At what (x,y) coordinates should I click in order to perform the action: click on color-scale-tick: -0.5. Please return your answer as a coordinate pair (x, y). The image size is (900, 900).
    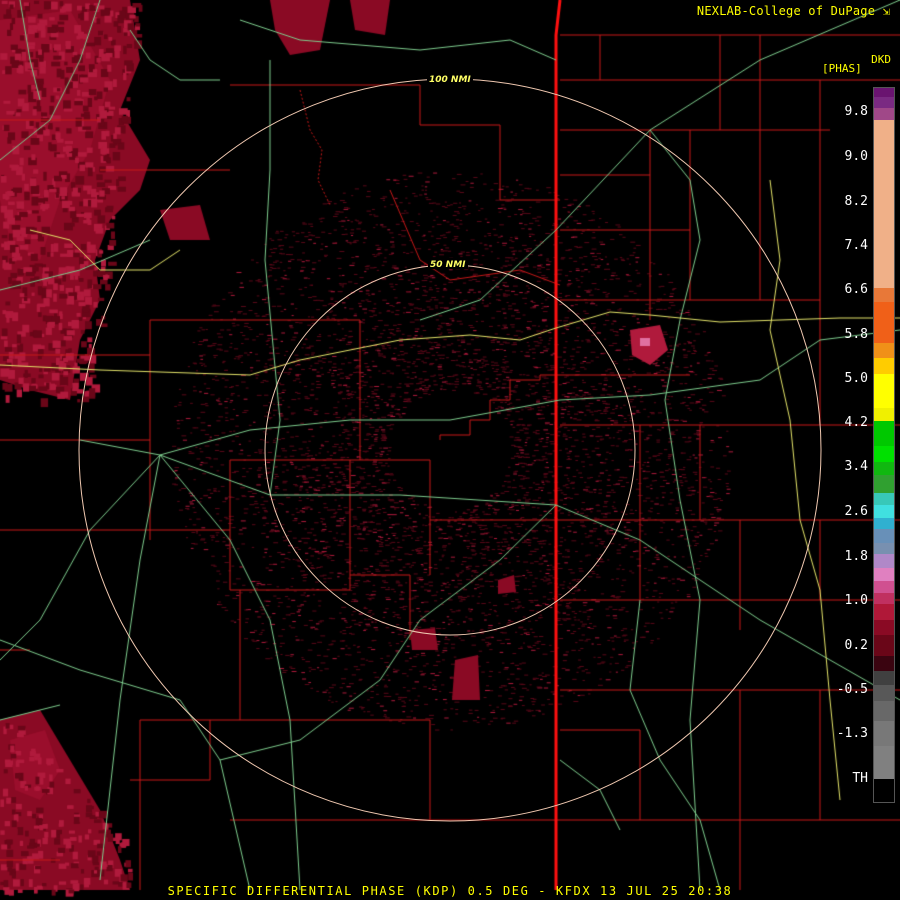
    Looking at the image, I should click on (852, 689).